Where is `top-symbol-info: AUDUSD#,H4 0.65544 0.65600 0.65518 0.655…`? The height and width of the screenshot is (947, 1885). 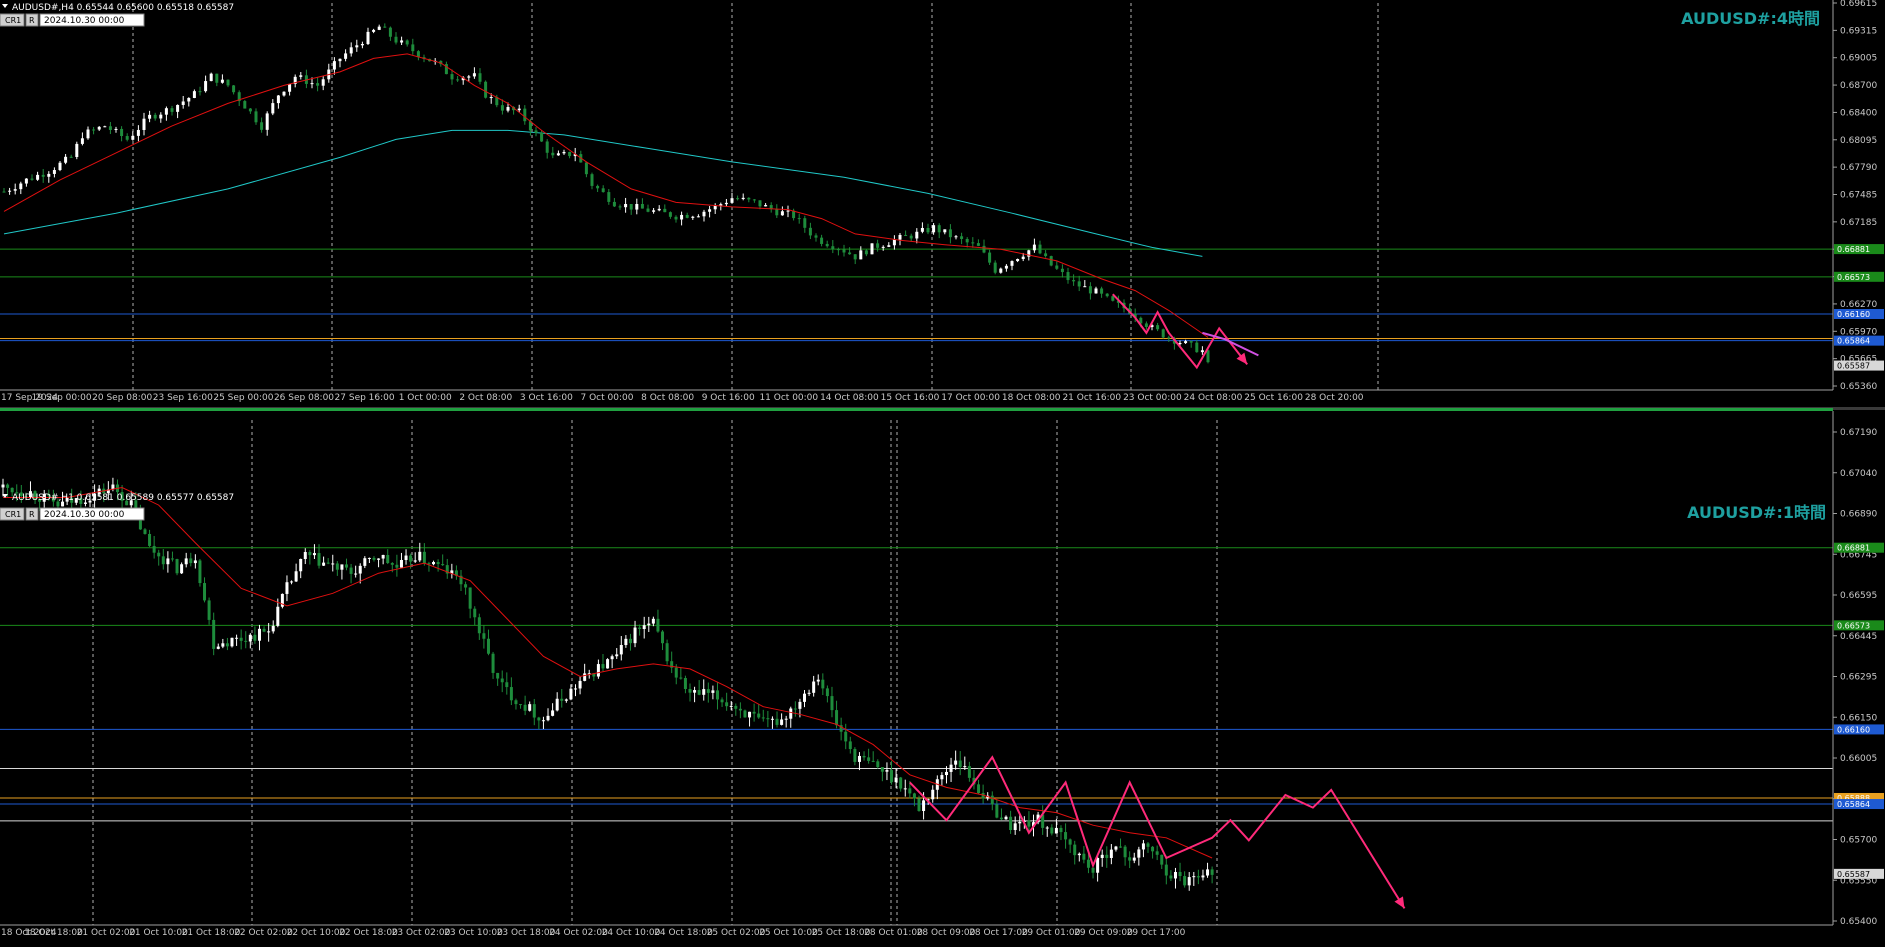 top-symbol-info: AUDUSD#,H4 0.65544 0.65600 0.65518 0.655… is located at coordinates (123, 8).